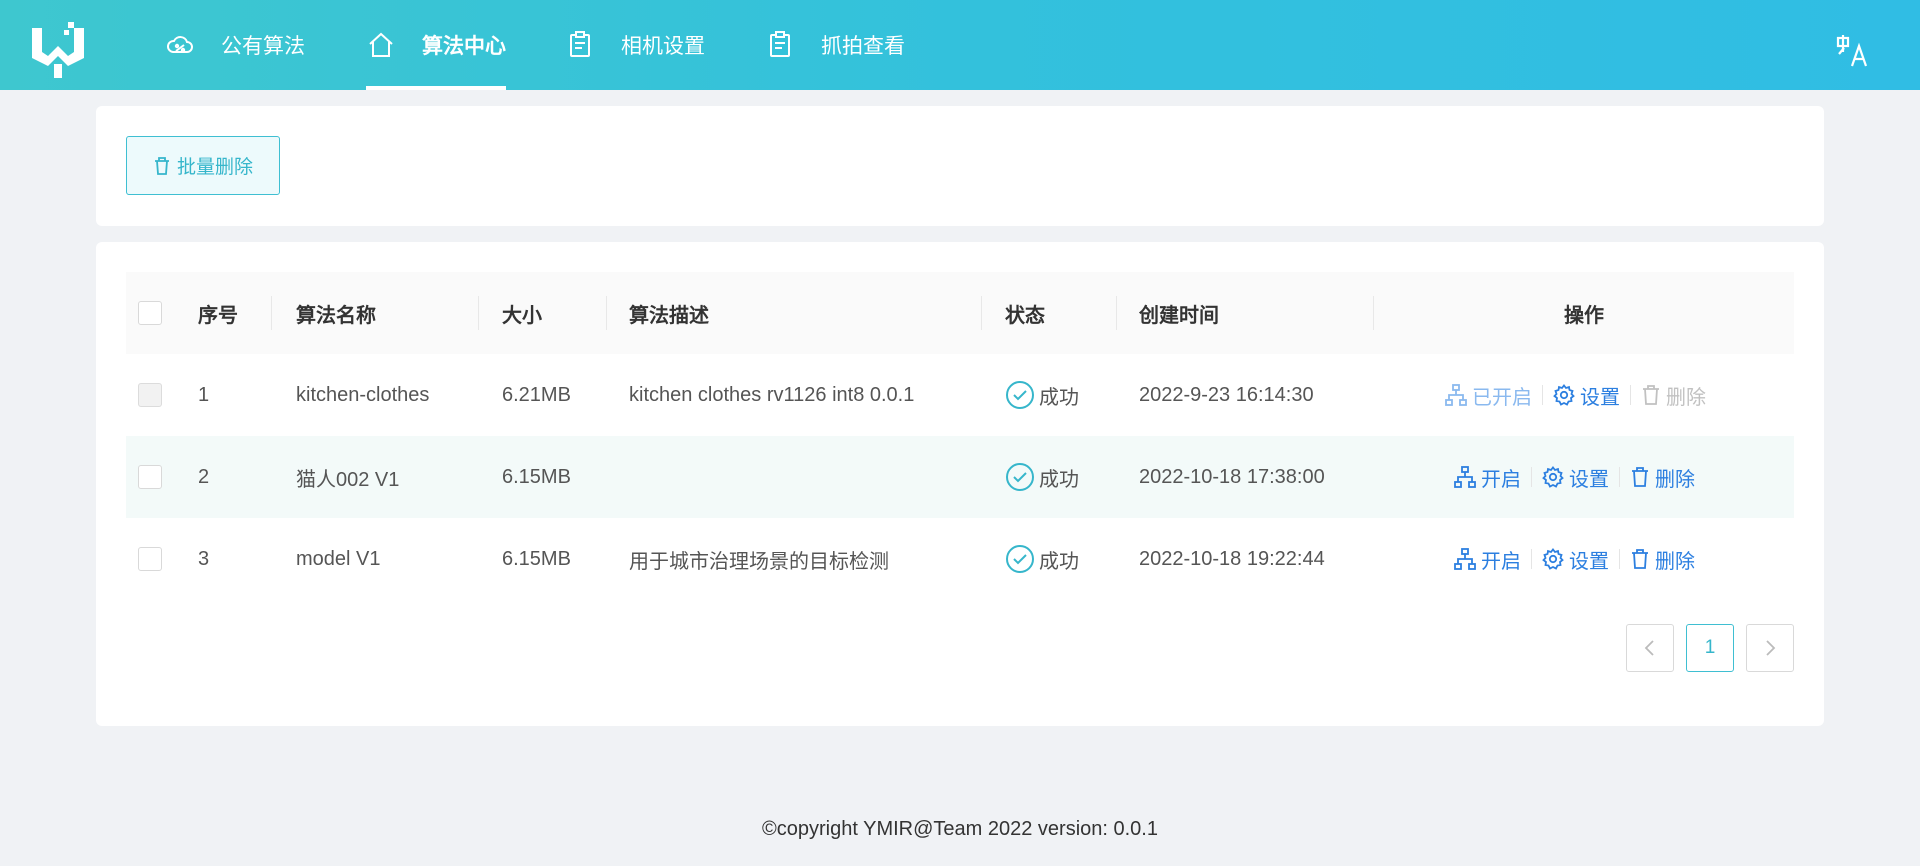 This screenshot has width=1920, height=866. I want to click on column-header: 操作, so click(1584, 315).